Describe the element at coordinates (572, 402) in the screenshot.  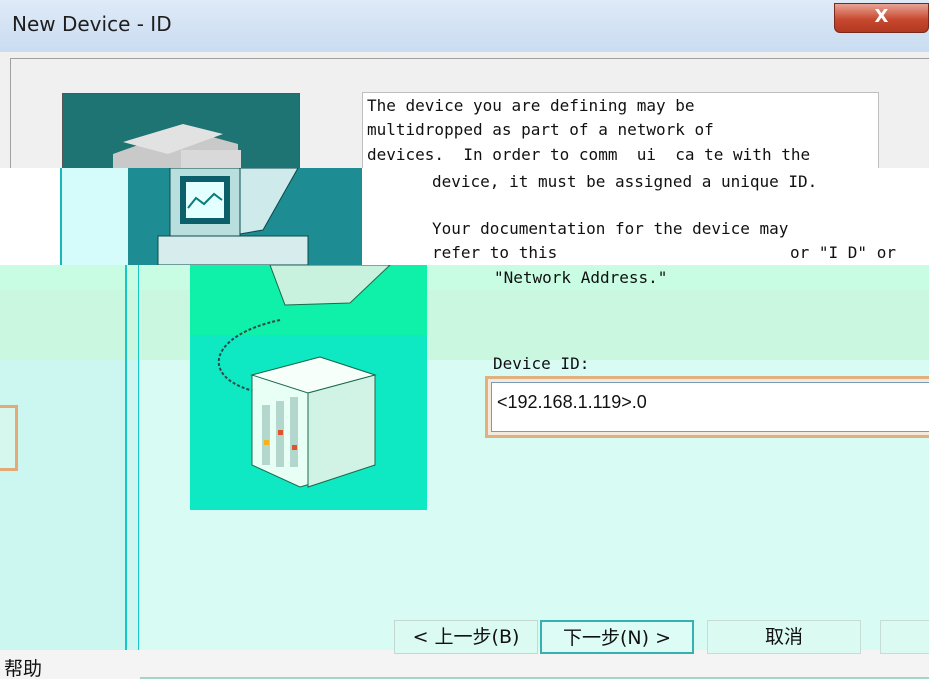
I see `device-id-value: <192.168.1.119>.0` at that location.